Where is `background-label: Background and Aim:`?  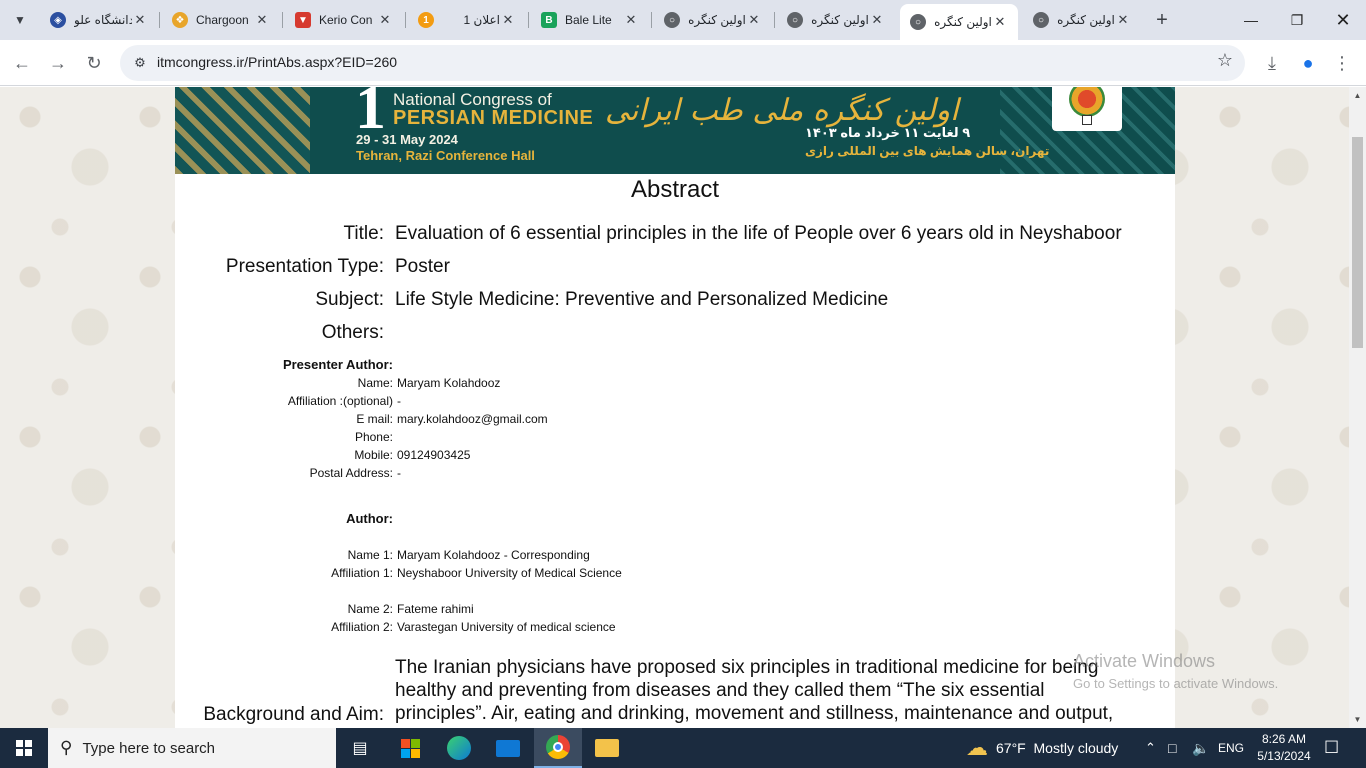
background-label: Background and Aim: is located at coordinates (293, 714).